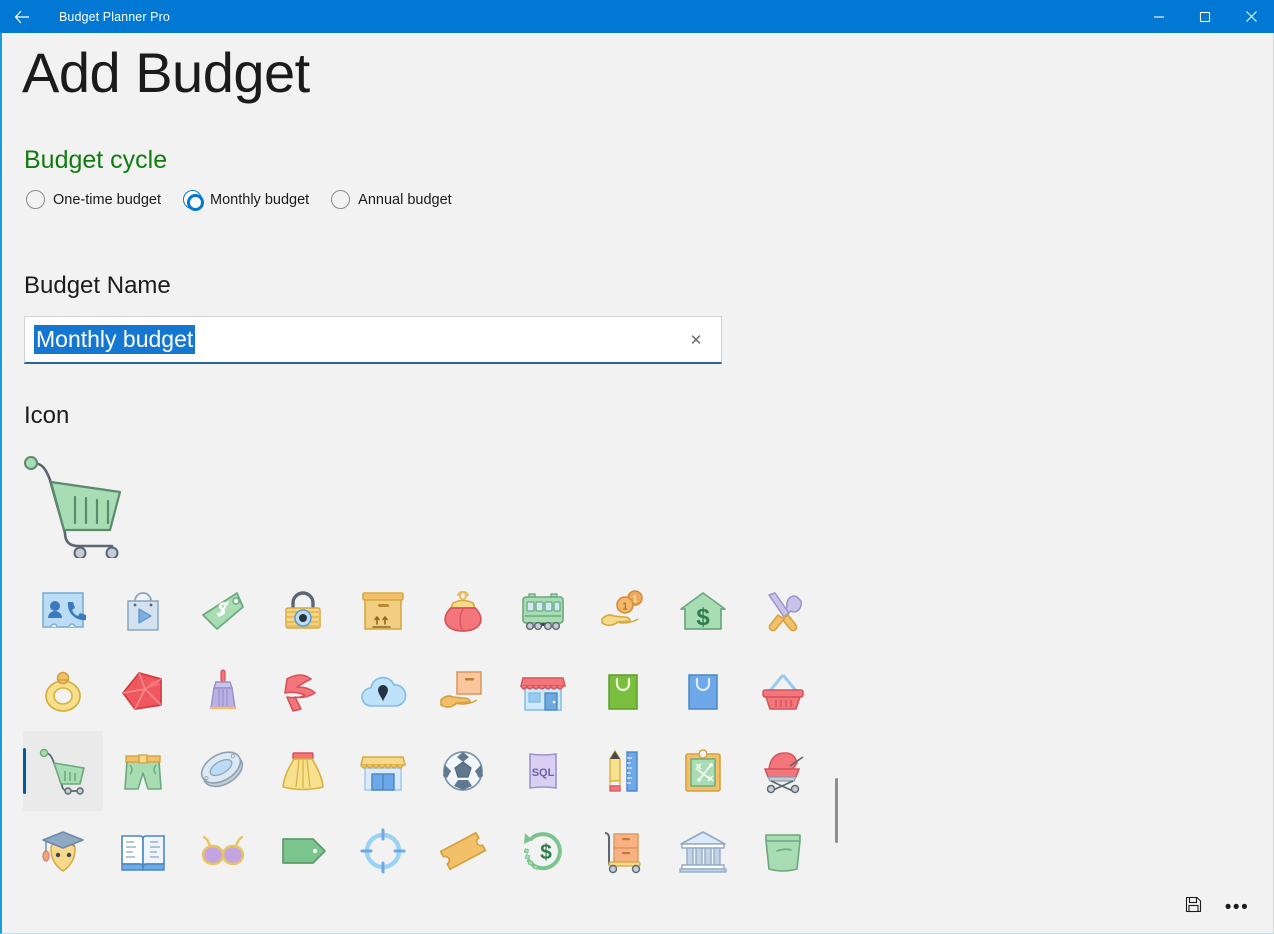 The width and height of the screenshot is (1274, 934). Describe the element at coordinates (383, 611) in the screenshot. I see `icon-cell-storage-box` at that location.